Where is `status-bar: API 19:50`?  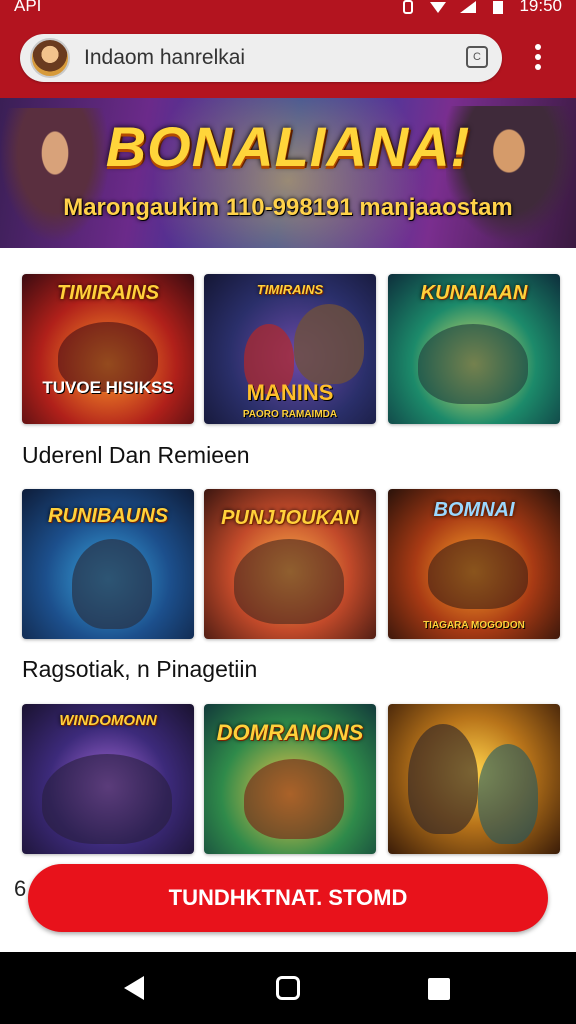
status-bar: API 19:50 is located at coordinates (288, 14).